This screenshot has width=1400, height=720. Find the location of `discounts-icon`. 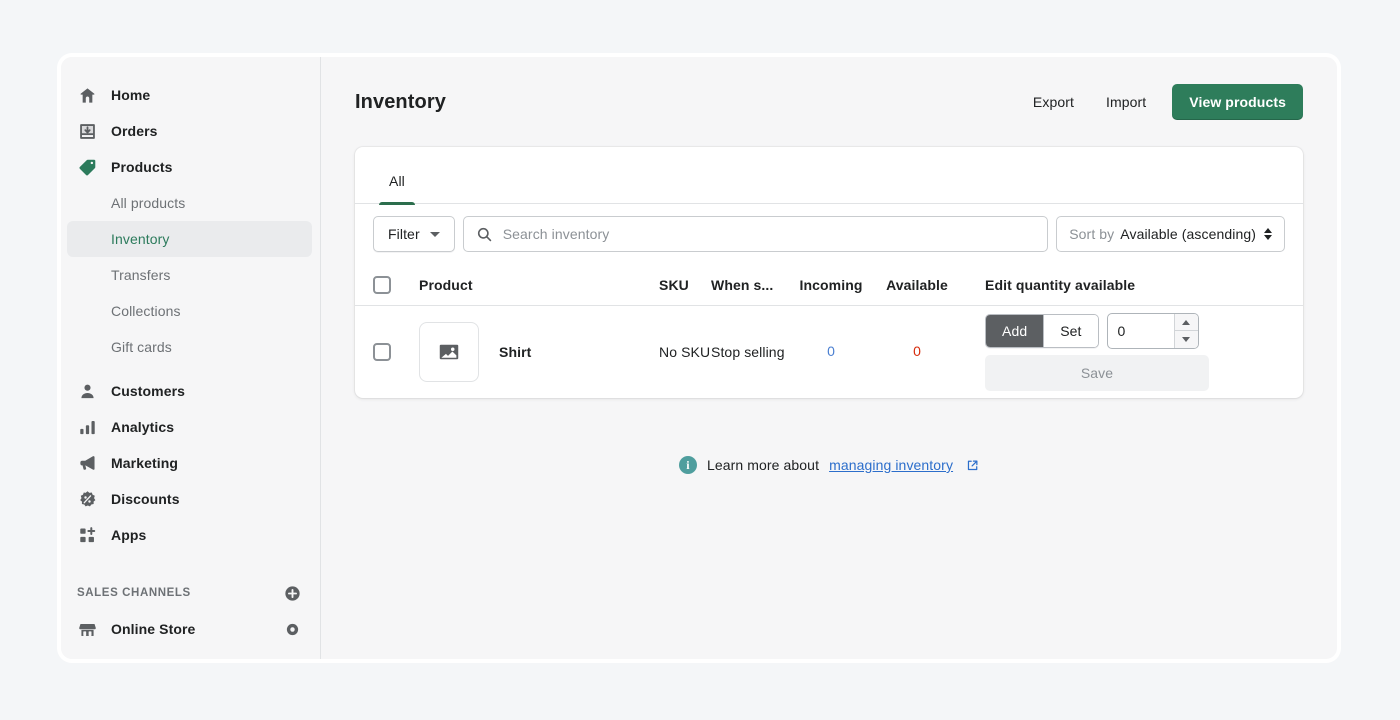

discounts-icon is located at coordinates (87, 499).